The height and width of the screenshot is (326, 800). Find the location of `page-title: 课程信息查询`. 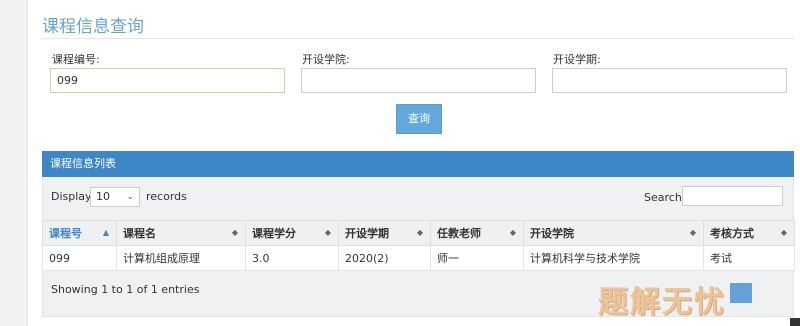

page-title: 课程信息查询 is located at coordinates (93, 27).